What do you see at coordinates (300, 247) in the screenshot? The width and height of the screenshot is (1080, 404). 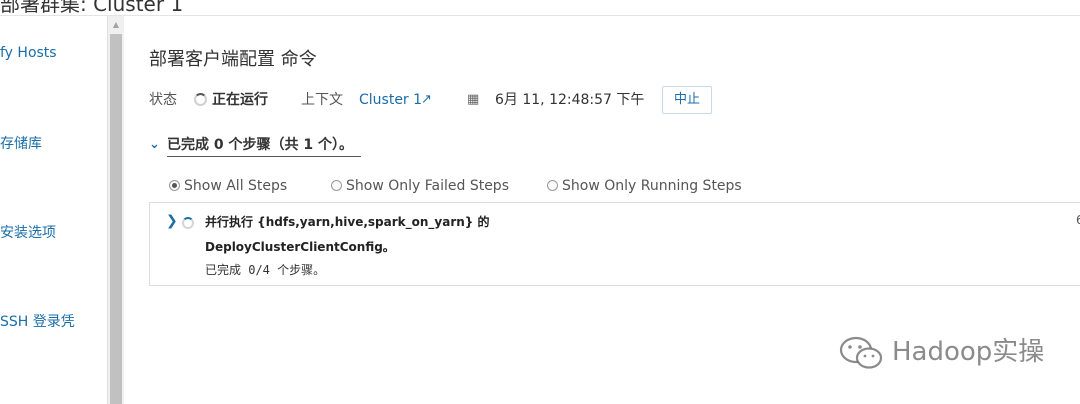 I see `step-description-line2: DeployClusterClientConfig。` at bounding box center [300, 247].